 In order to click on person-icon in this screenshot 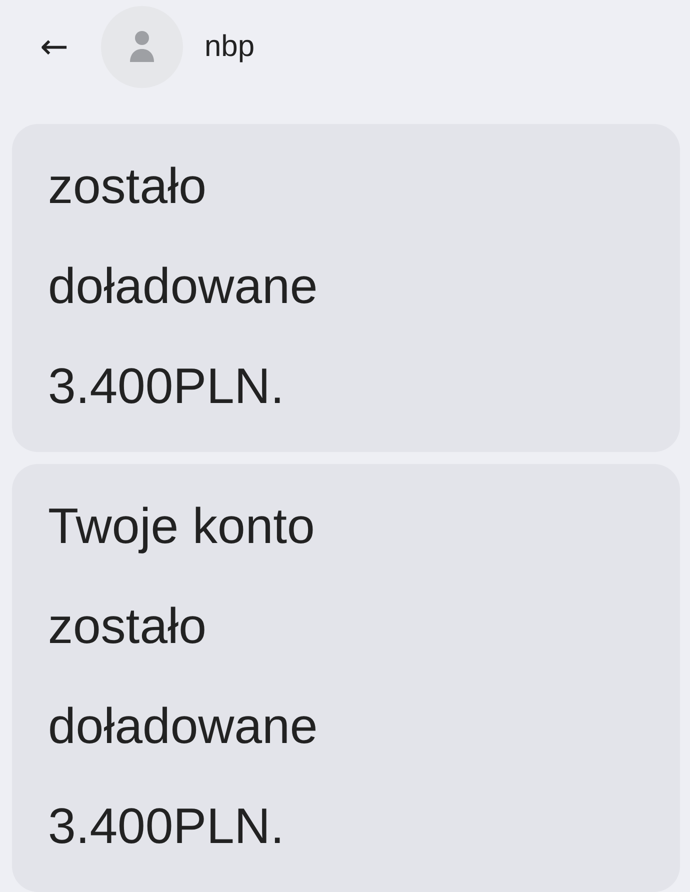, I will do `click(141, 47)`.